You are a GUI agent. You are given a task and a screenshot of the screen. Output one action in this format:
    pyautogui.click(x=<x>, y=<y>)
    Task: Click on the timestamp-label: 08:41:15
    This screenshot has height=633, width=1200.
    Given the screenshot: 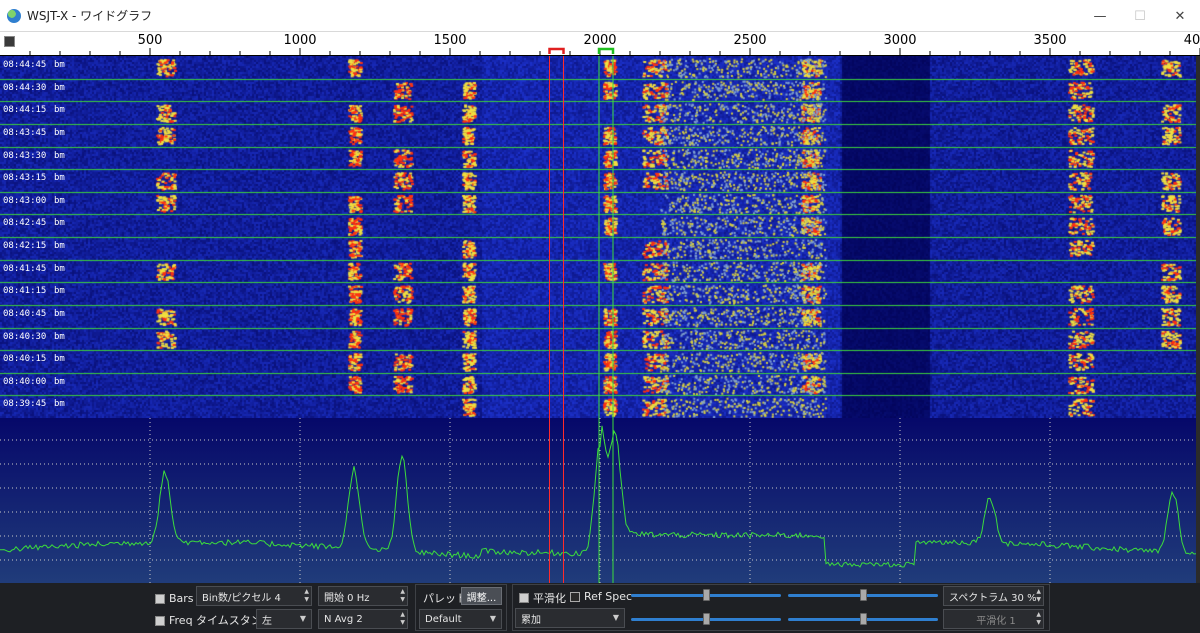 What is the action you would take?
    pyautogui.click(x=25, y=291)
    